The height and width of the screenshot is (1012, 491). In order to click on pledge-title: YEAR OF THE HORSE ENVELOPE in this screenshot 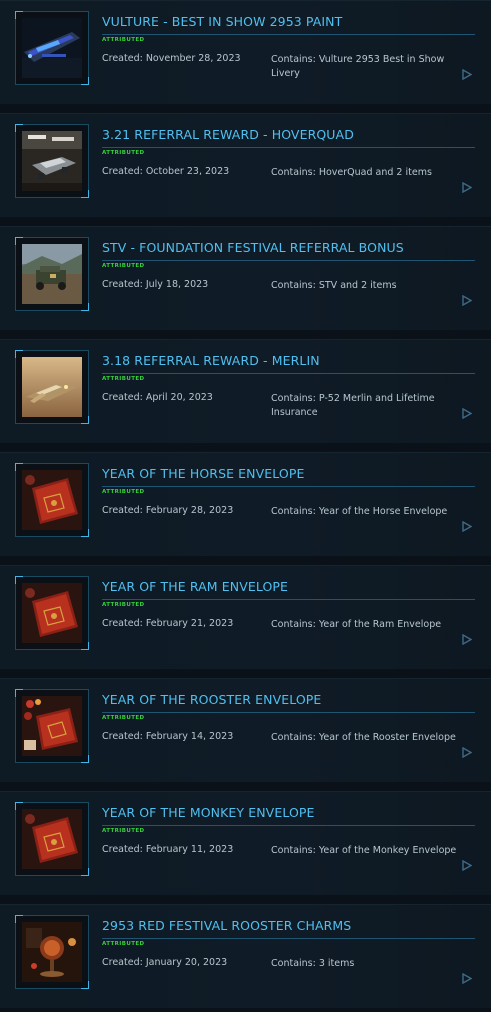, I will do `click(203, 473)`.